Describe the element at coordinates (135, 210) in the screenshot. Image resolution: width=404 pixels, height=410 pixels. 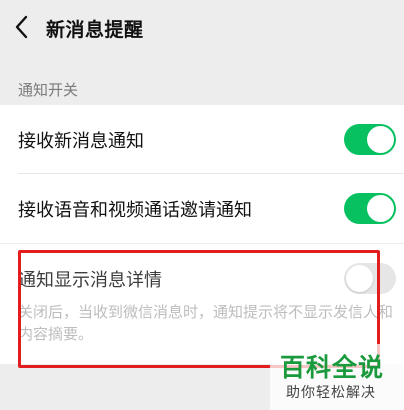
I see `setting-label-call-invite: 接收语音和视频通话邀请通知` at that location.